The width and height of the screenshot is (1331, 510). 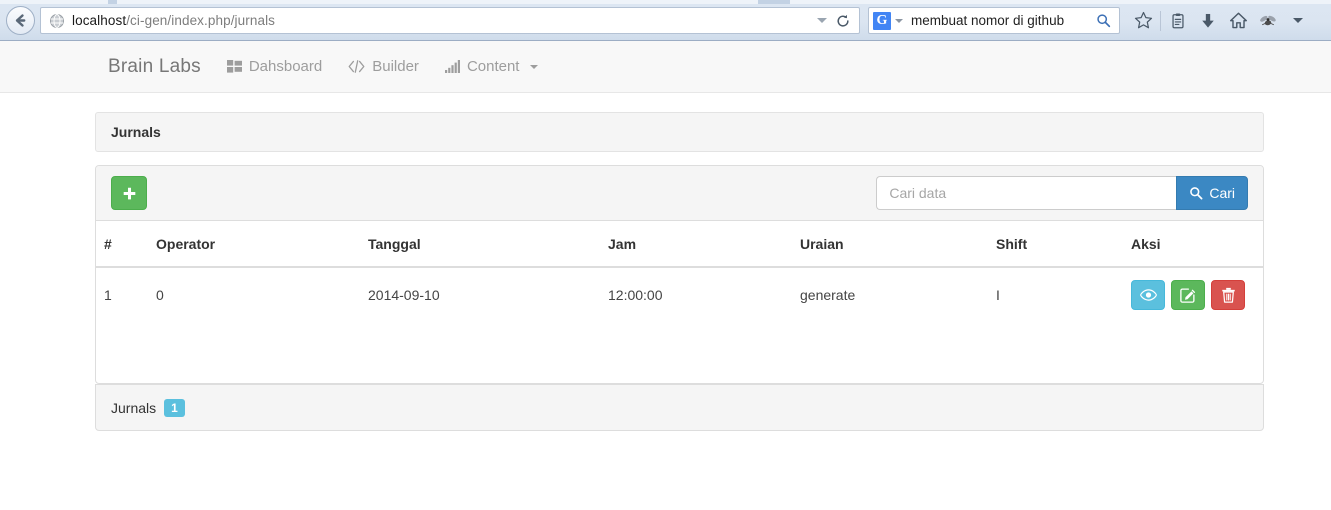 I want to click on delete-button, so click(x=1228, y=295).